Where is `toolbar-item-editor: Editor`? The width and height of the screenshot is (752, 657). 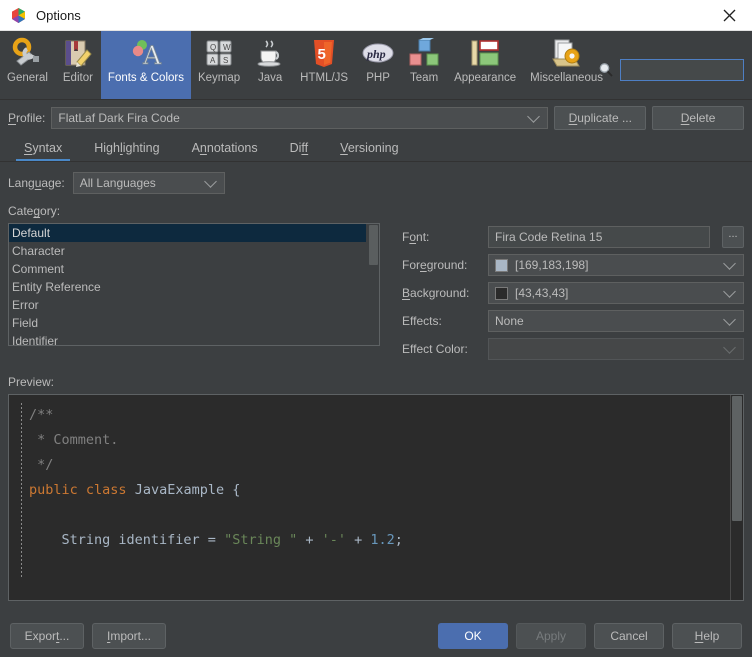
toolbar-item-editor: Editor is located at coordinates (78, 65).